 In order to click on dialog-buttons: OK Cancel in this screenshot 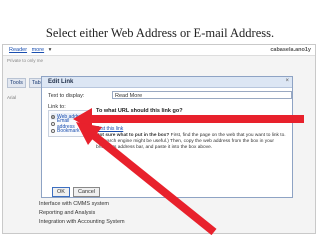, I will do `click(76, 192)`.